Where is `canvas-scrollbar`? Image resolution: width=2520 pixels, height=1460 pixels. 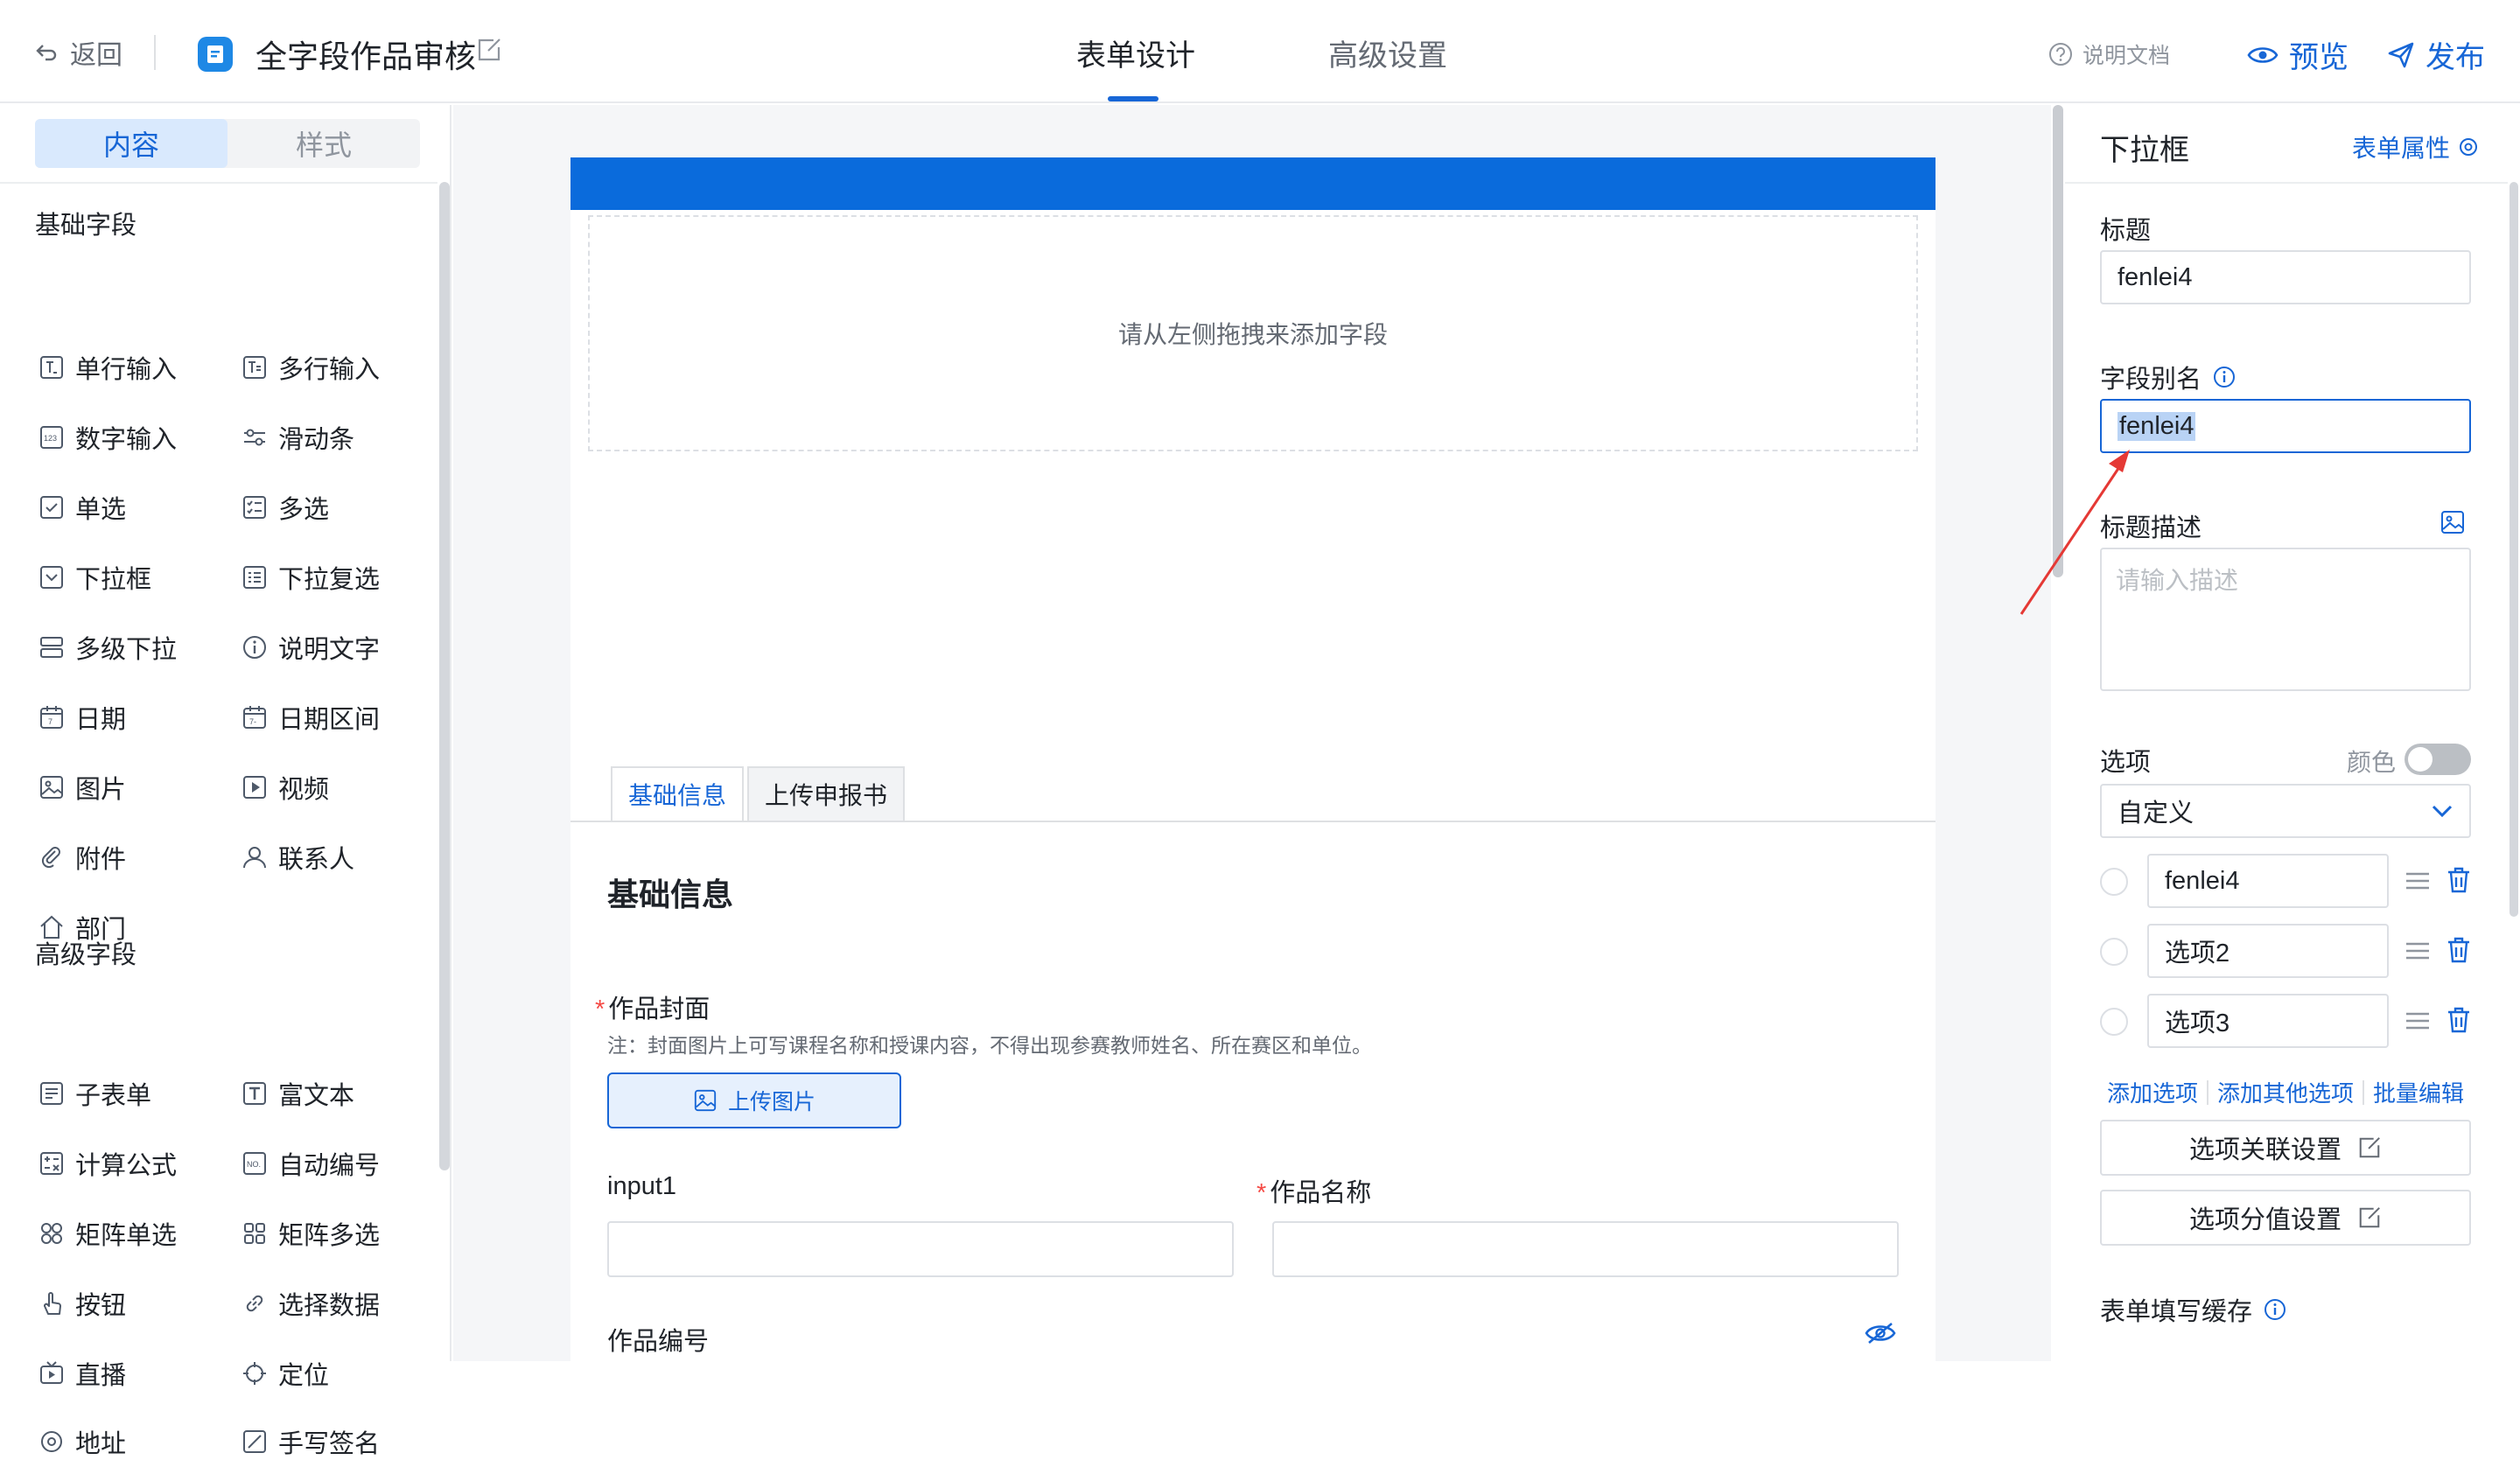
canvas-scrollbar is located at coordinates (2058, 341).